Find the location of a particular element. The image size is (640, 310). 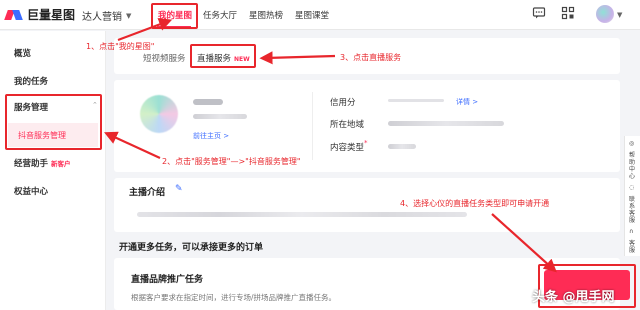

go-to-homepage-link: 前往主页 > is located at coordinates (211, 136).